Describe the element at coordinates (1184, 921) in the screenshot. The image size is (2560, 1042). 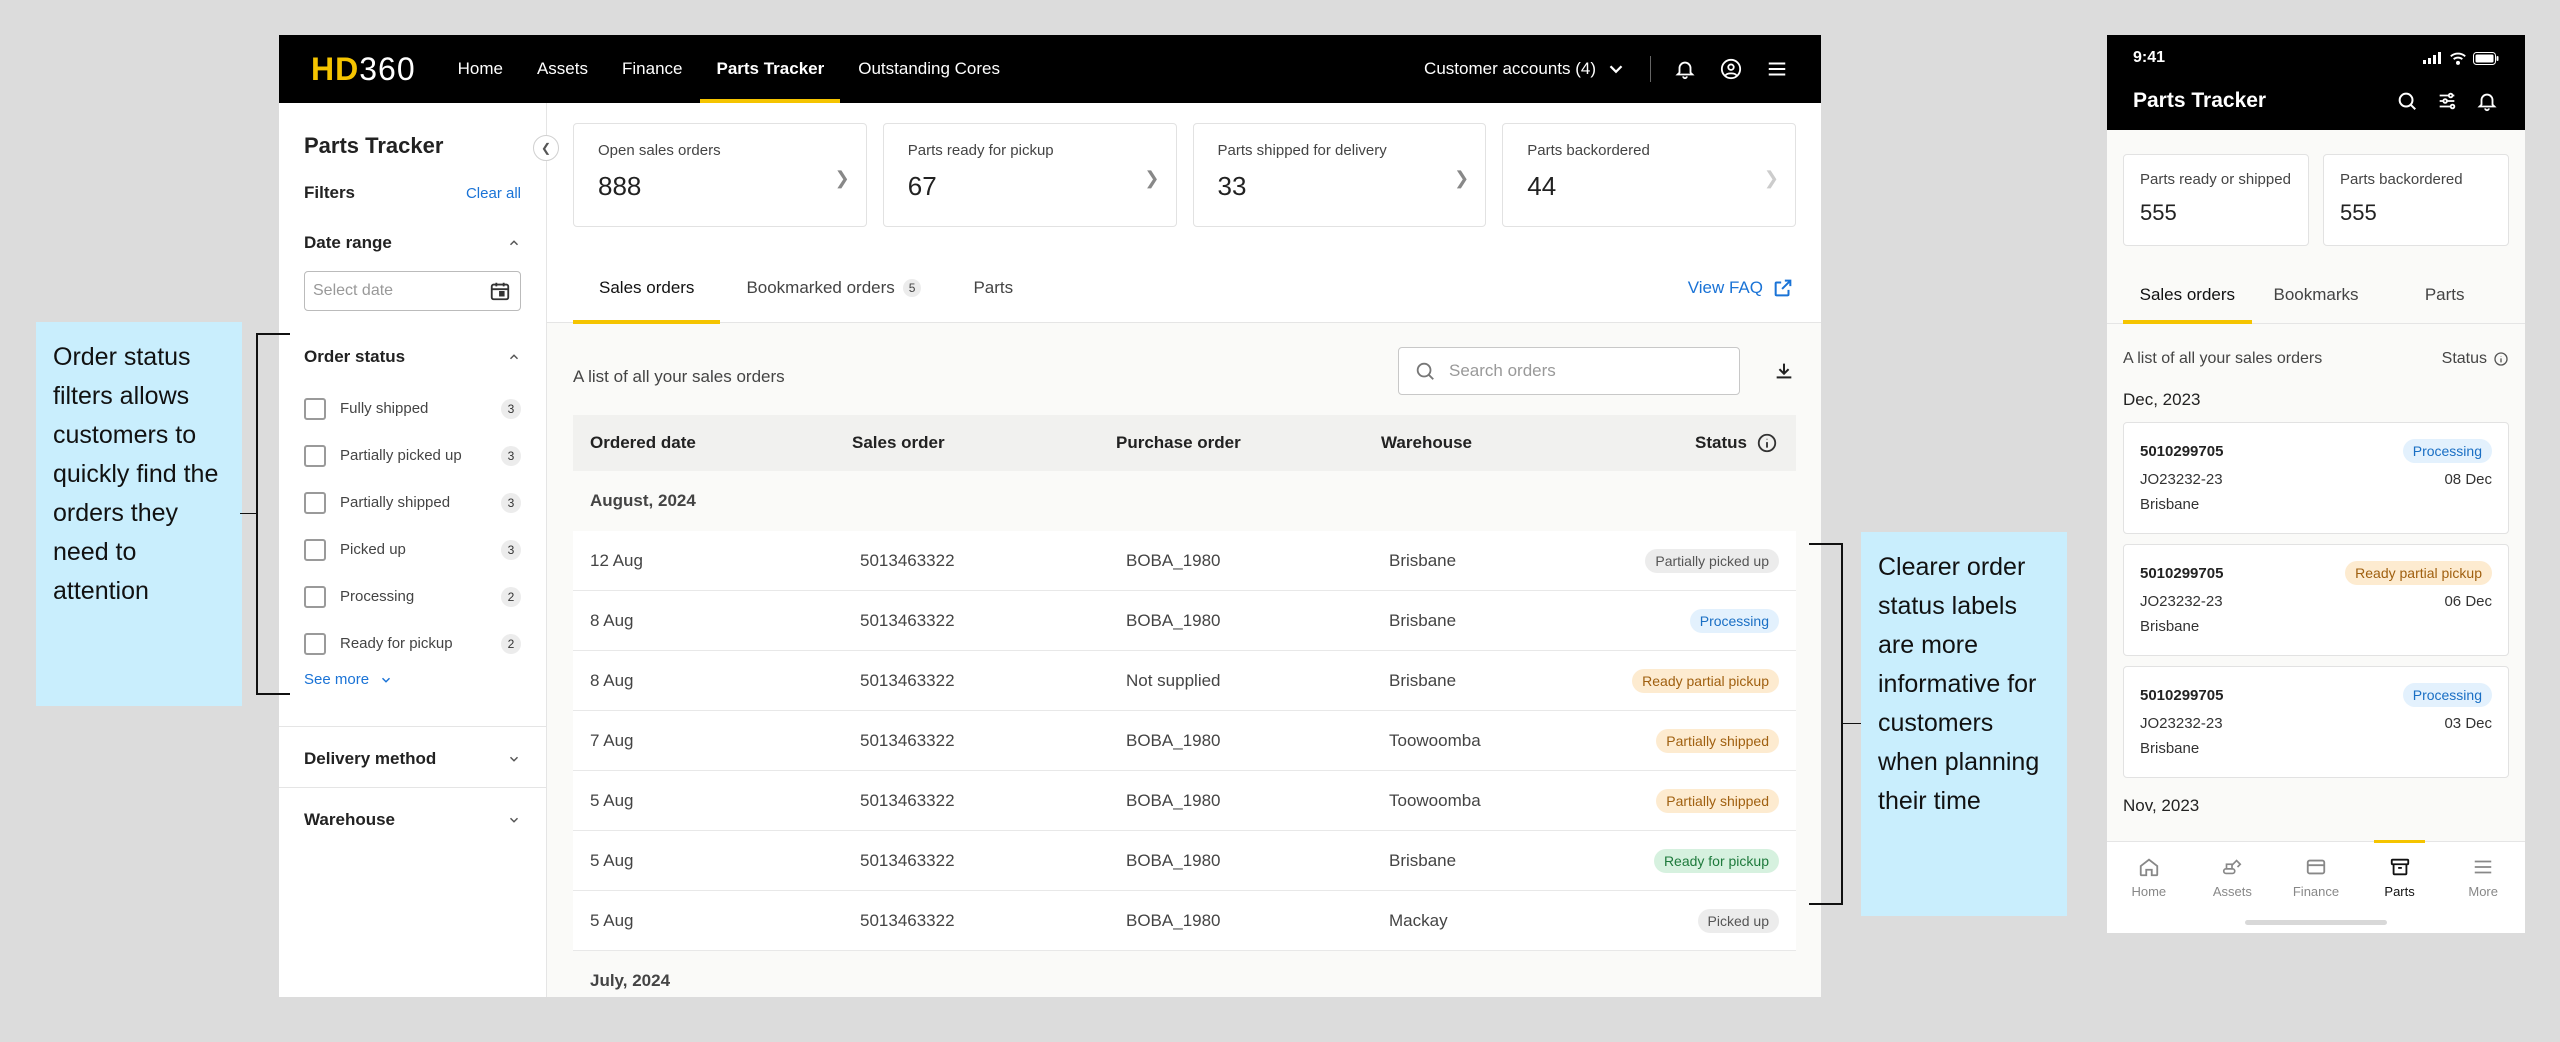
I see `table-row: 5 Aug 5013463322 BOBA_1980 Mackay Picked up` at that location.